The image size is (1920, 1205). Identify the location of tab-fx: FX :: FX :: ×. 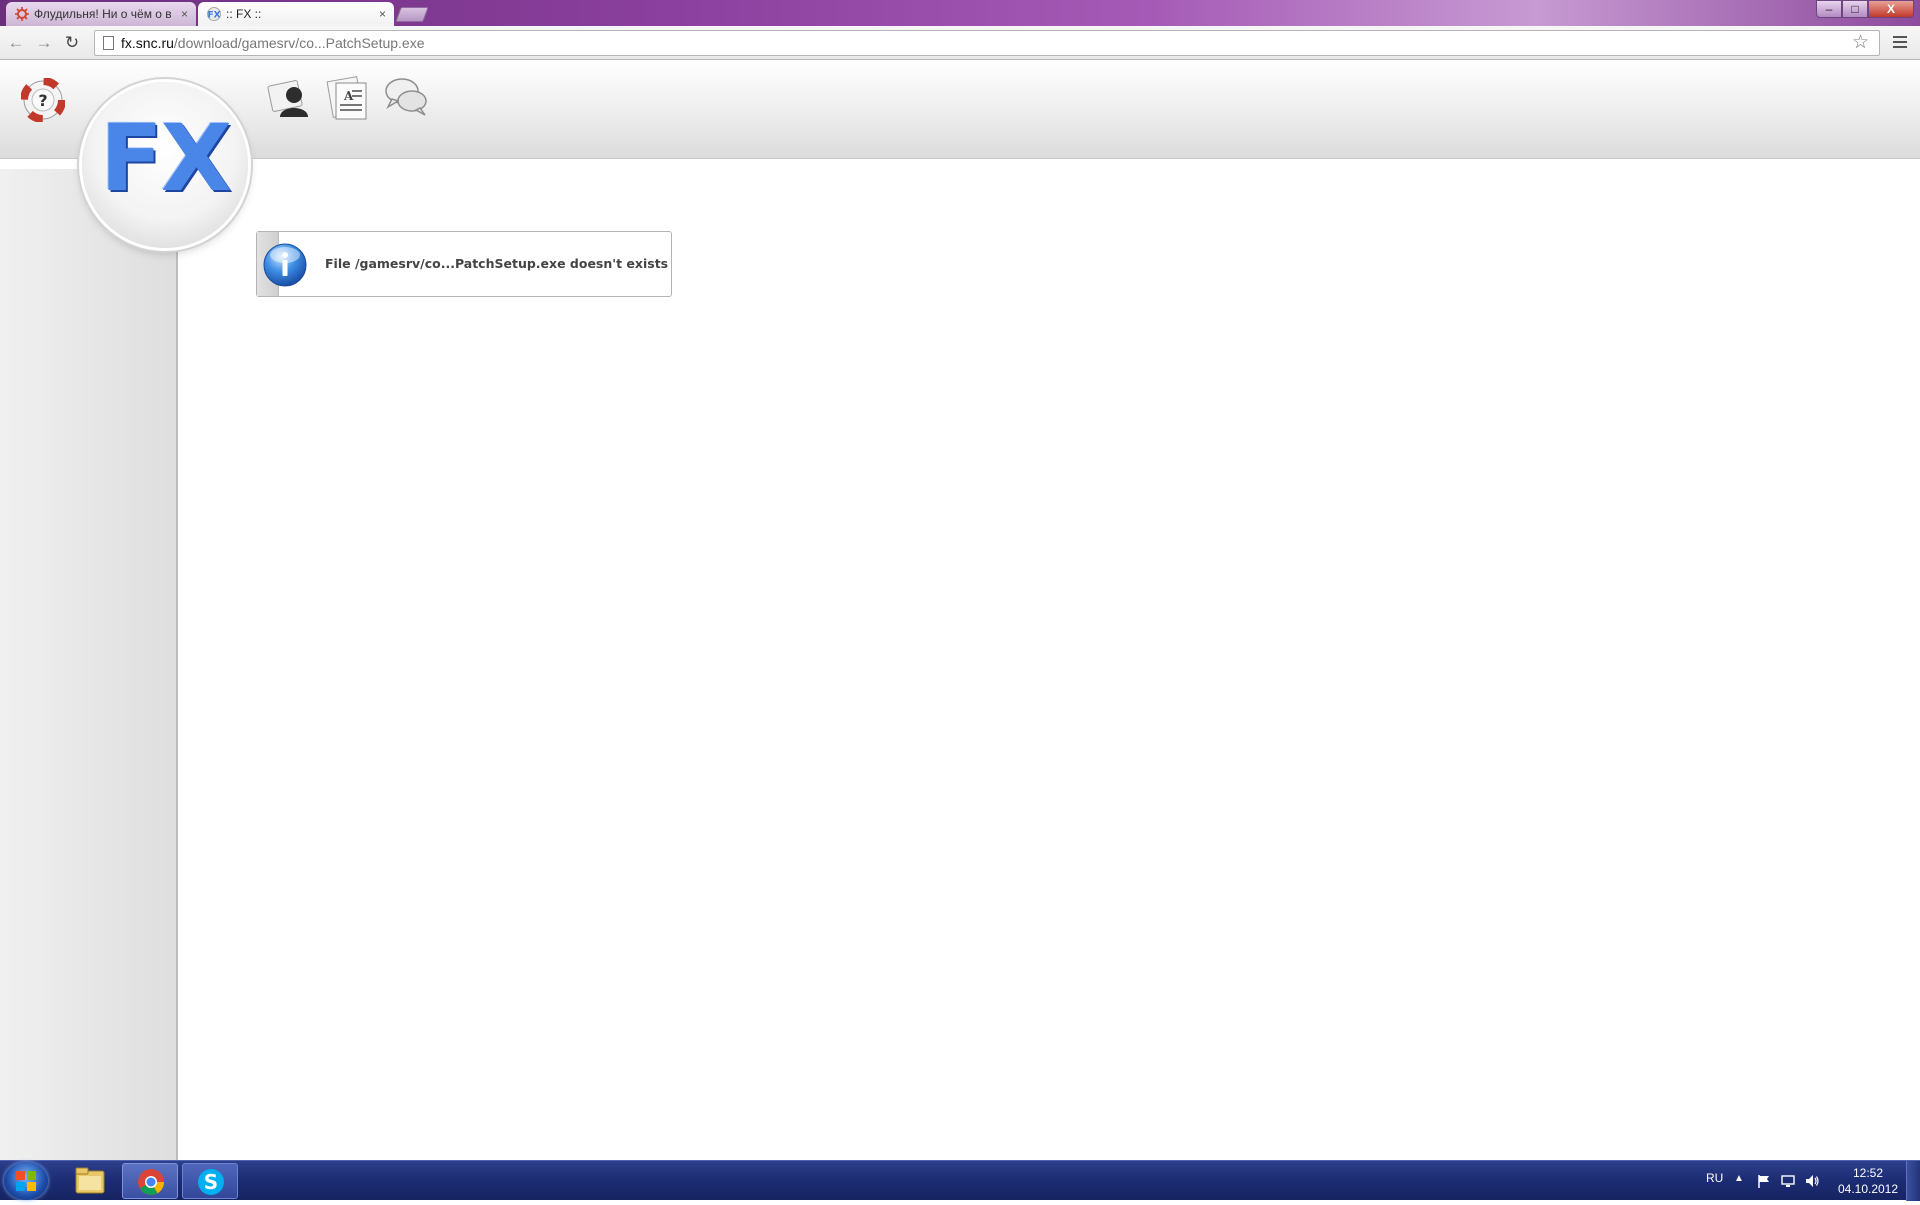
(296, 14).